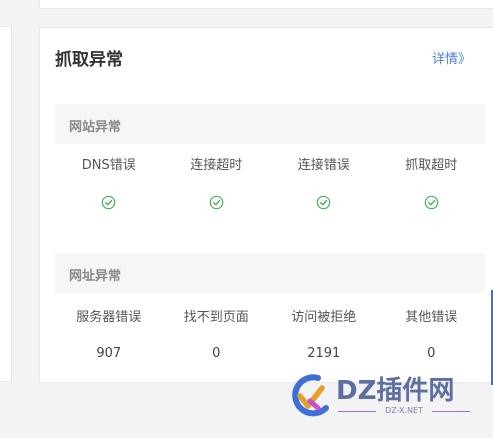 The image size is (493, 438). What do you see at coordinates (95, 276) in the screenshot?
I see `url-errors-header-label: 网址异常` at bounding box center [95, 276].